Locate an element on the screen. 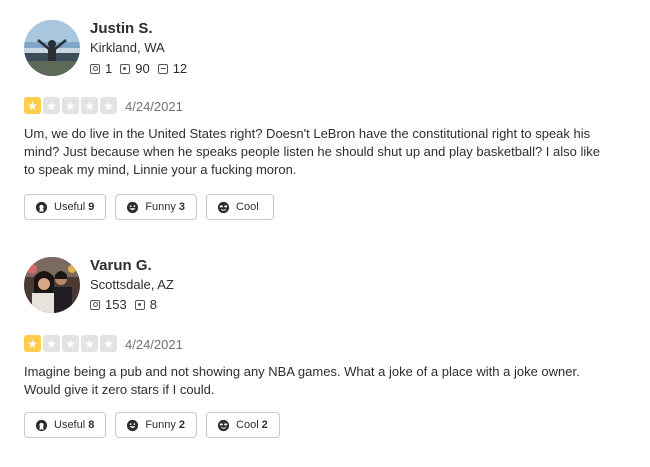  friends-count: 153 is located at coordinates (116, 304).